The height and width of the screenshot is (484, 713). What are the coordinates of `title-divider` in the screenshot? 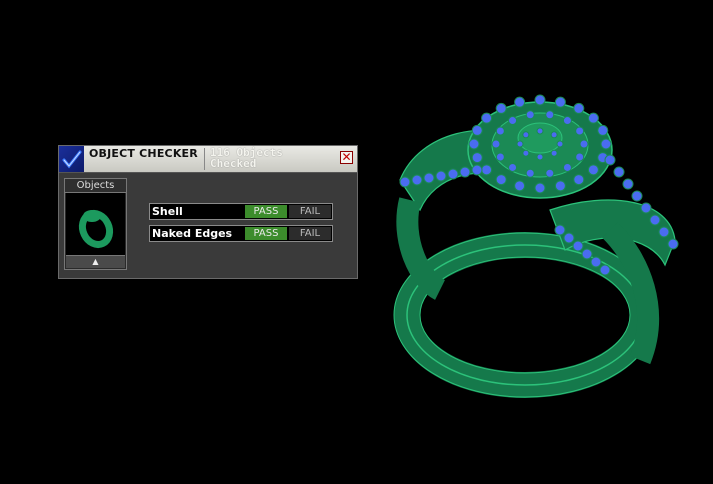 It's located at (204, 159).